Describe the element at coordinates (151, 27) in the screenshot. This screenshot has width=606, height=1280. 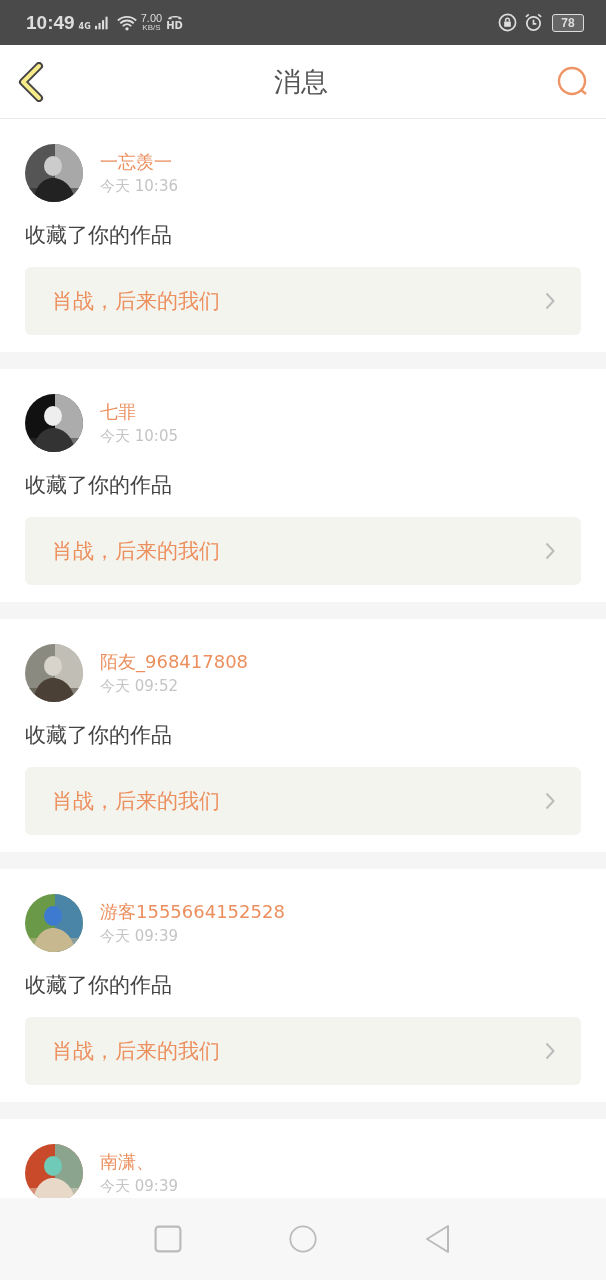
I see `speed-unit: KB/S` at that location.